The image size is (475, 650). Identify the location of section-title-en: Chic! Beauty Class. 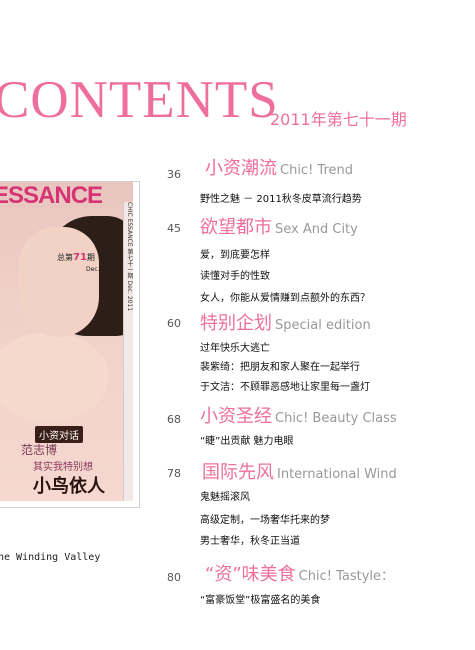
(336, 418).